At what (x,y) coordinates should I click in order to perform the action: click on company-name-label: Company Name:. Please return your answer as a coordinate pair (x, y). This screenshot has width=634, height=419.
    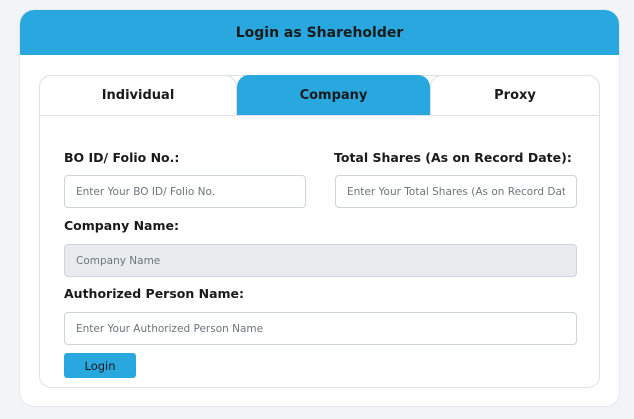
    Looking at the image, I should click on (121, 225).